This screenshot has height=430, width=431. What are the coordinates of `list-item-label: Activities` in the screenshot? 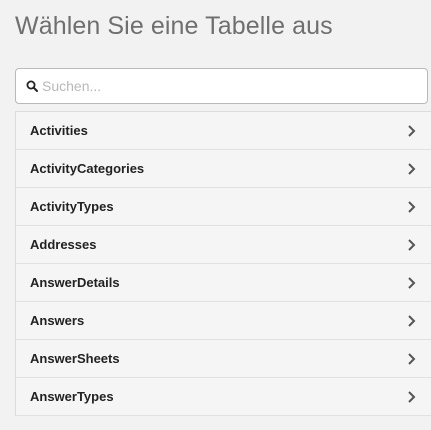 It's located at (59, 130).